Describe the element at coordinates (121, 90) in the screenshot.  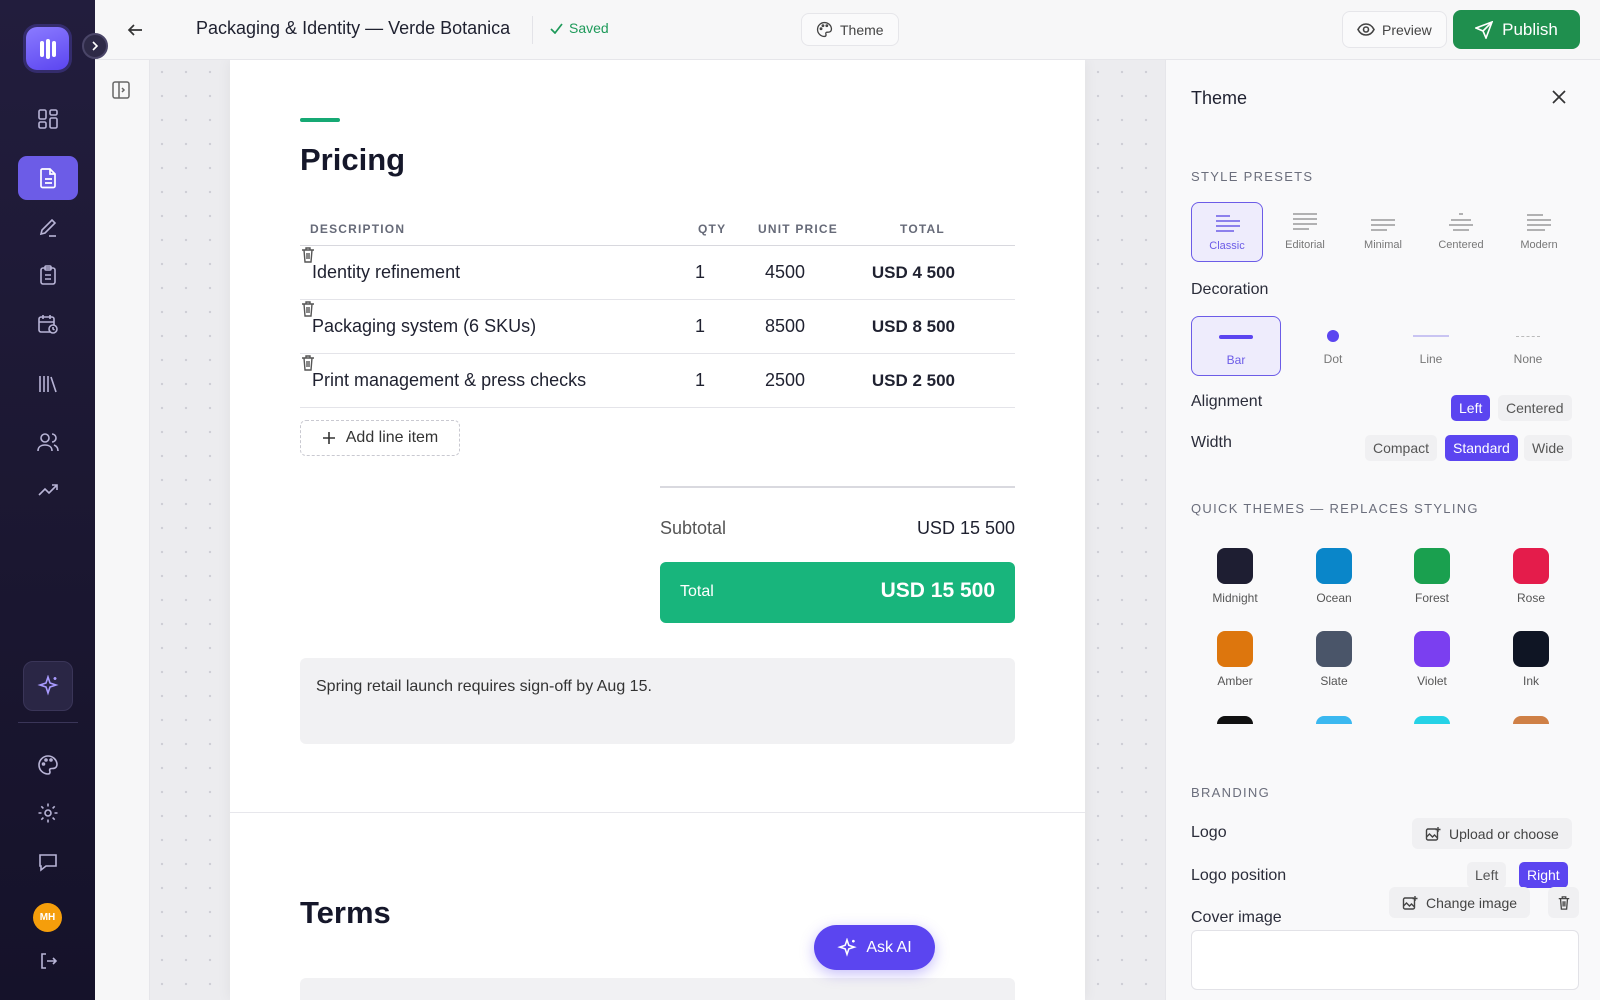
I see `sidebar-toggle-icon` at that location.